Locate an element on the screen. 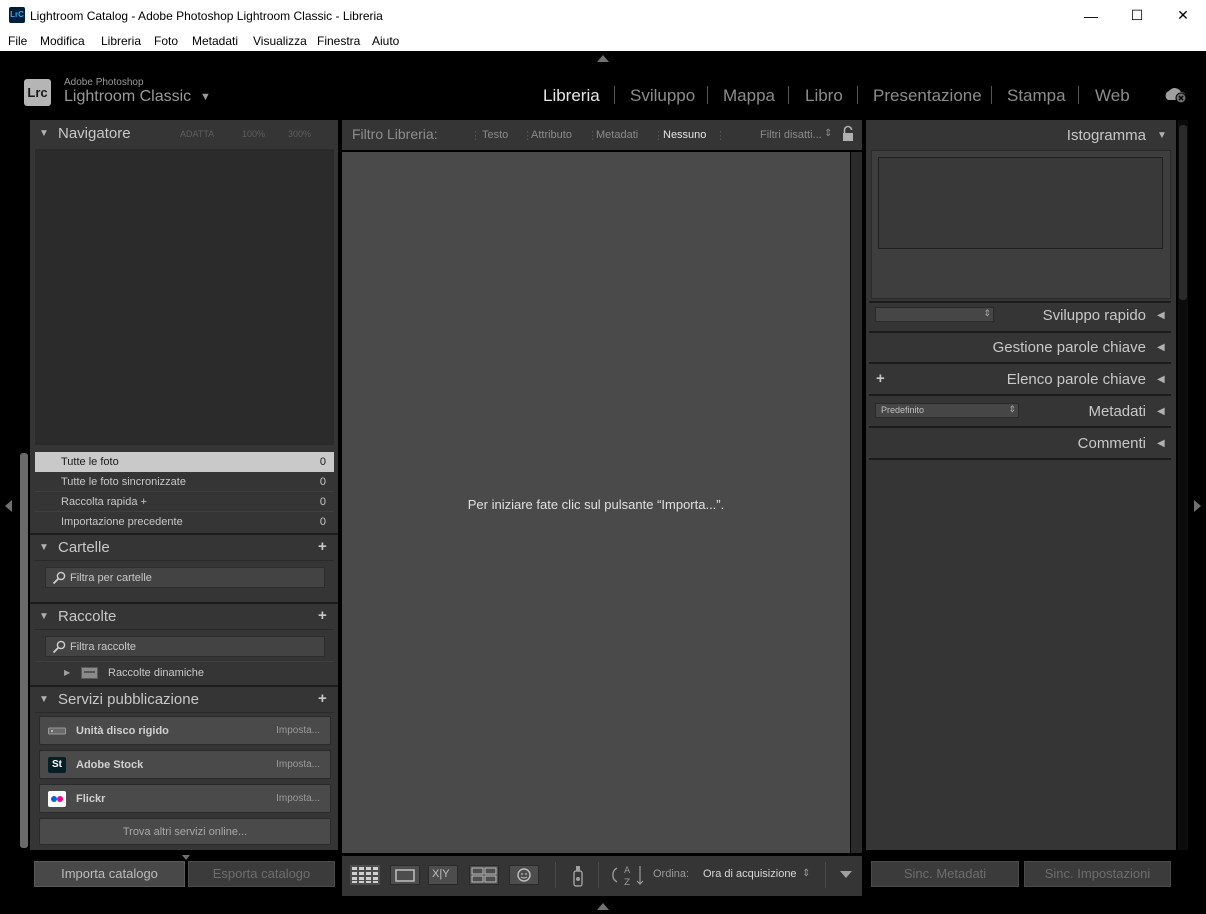 The height and width of the screenshot is (914, 1206). sort-direction-icon: A Z is located at coordinates (629, 875).